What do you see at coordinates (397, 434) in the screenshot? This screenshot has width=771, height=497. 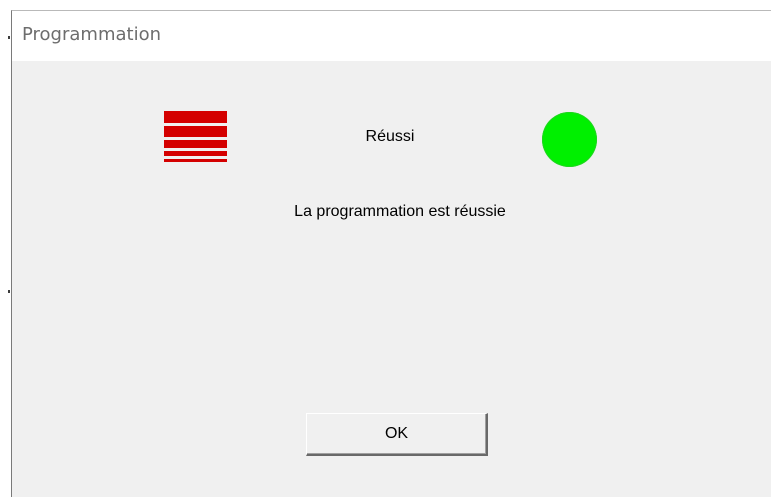 I see `ok-button: OK` at bounding box center [397, 434].